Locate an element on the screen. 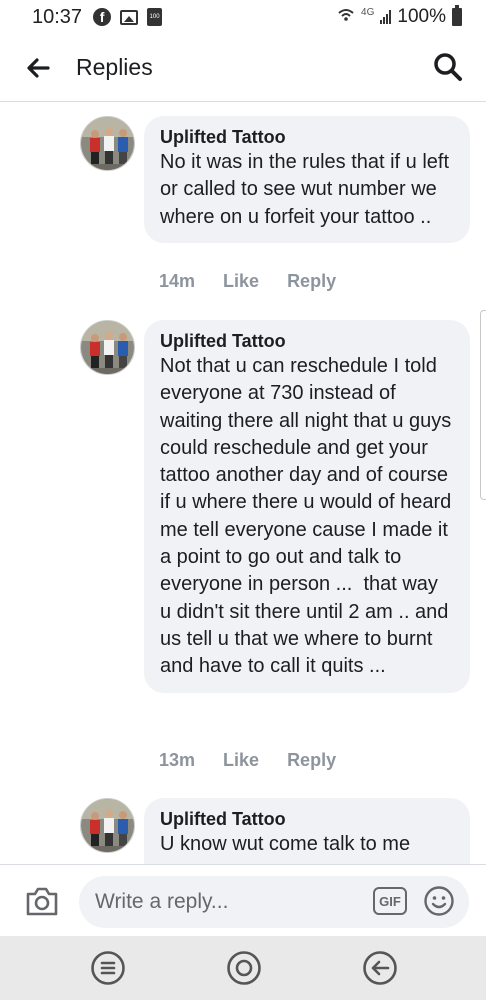 This screenshot has height=1000, width=486. reply-composer: GIF is located at coordinates (243, 900).